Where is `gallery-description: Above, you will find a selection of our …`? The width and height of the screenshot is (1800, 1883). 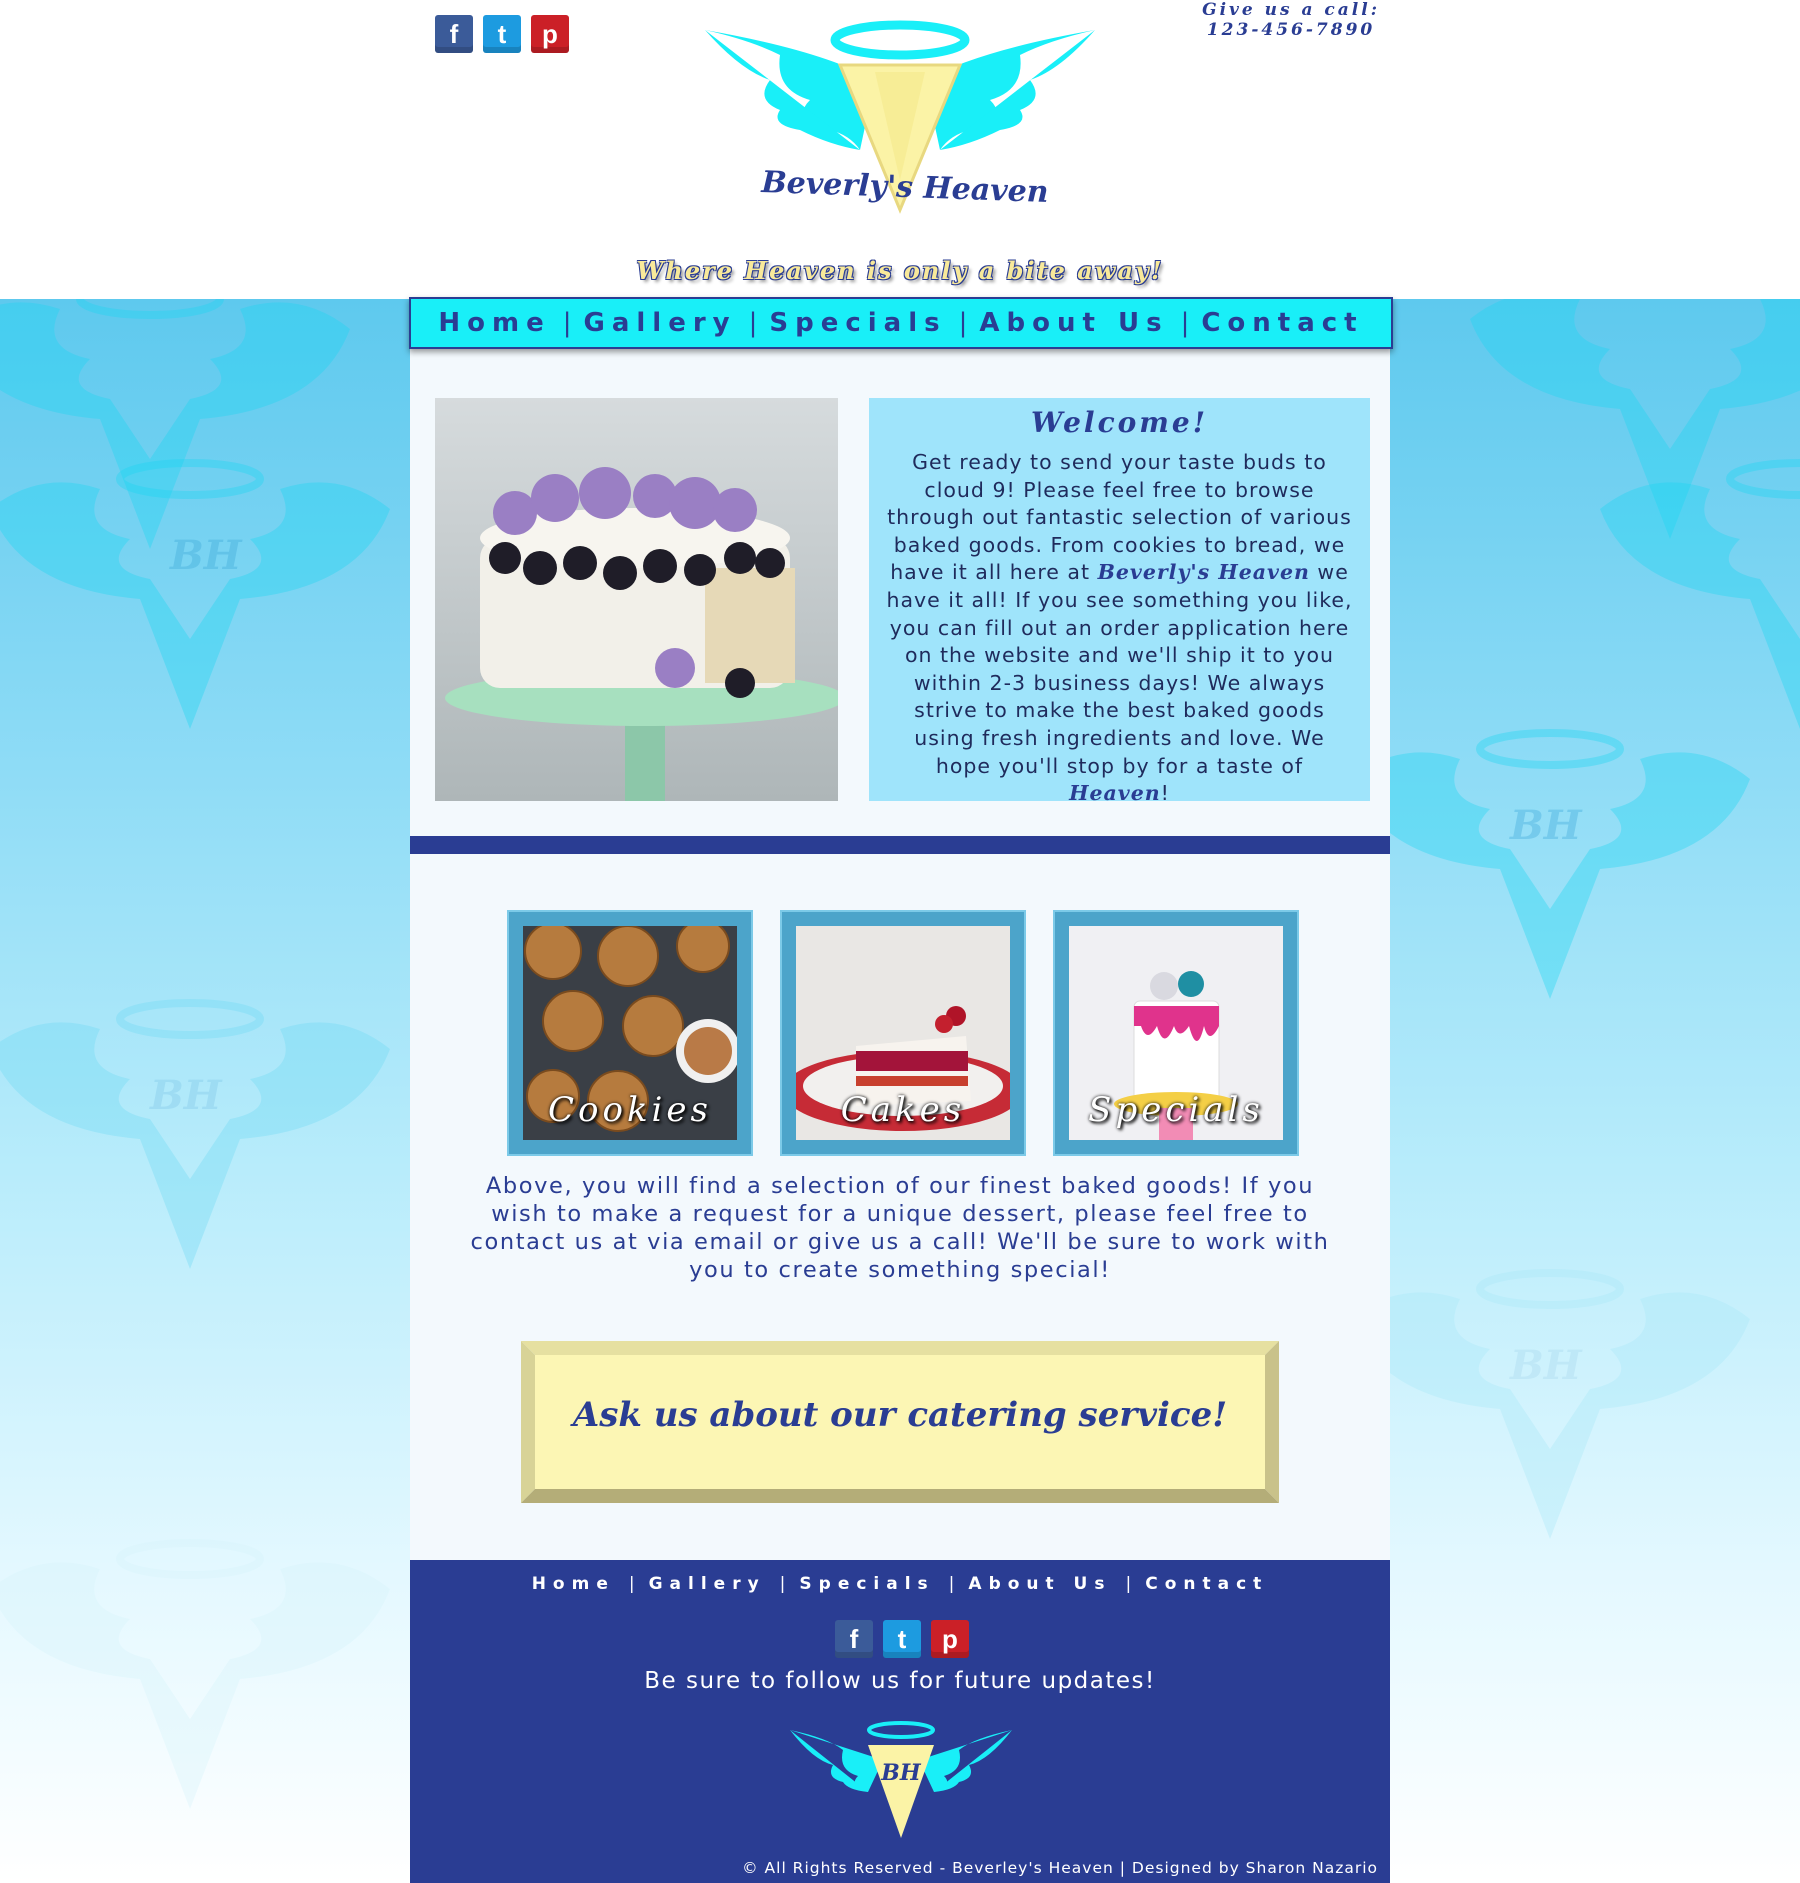
gallery-description: Above, you will find a selection of our … is located at coordinates (900, 1228).